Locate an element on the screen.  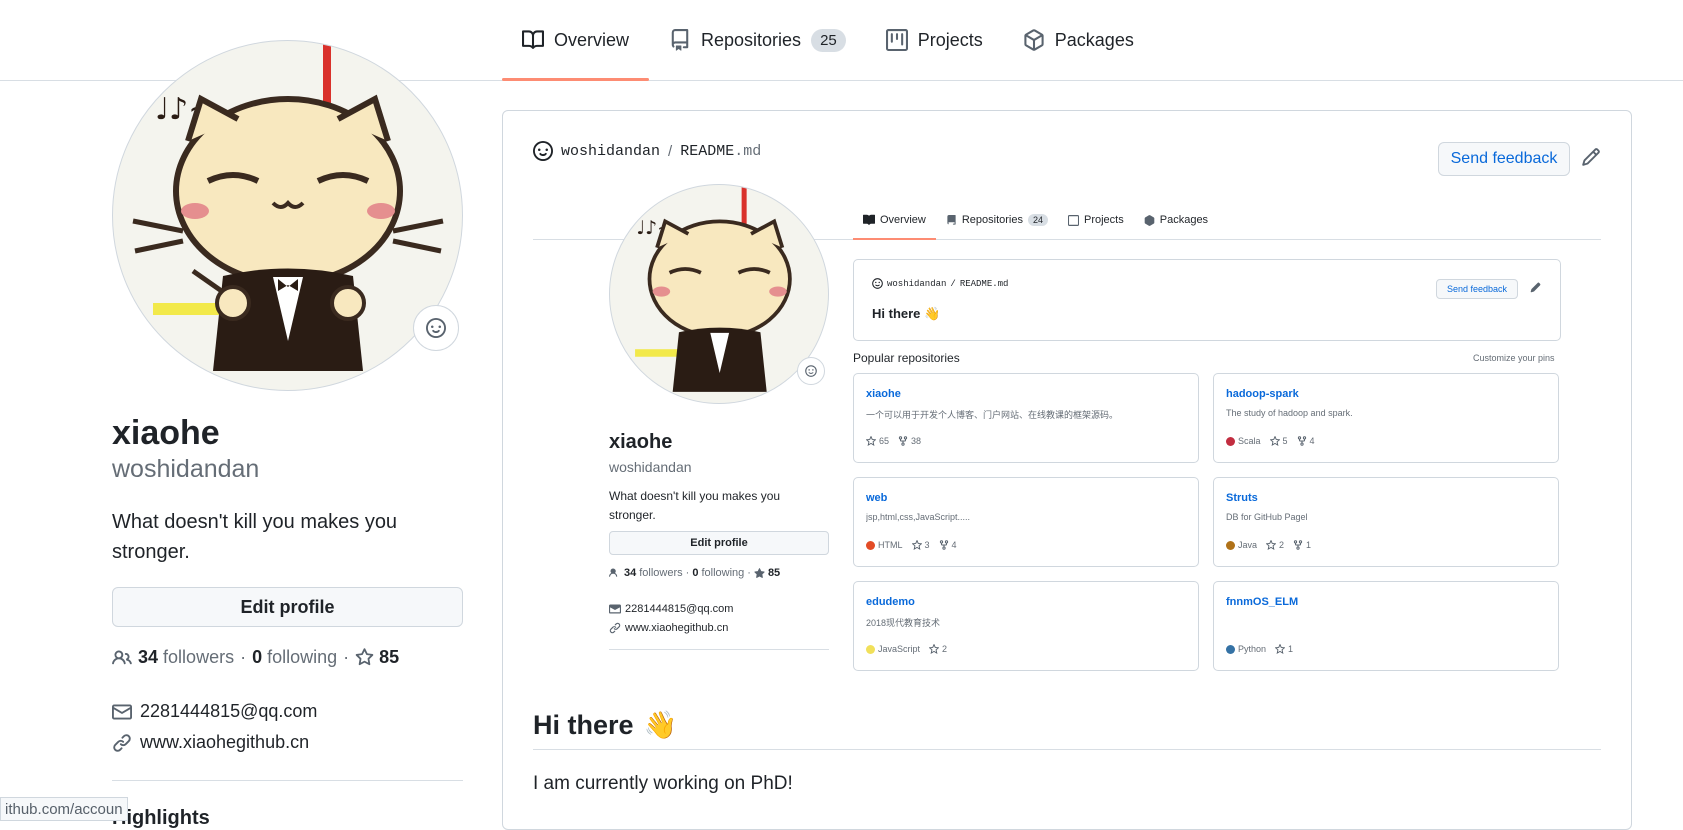
repo-description: 一个可以用于开发个人博客、门户网站、在线教课的框架源码。 is located at coordinates (992, 415).